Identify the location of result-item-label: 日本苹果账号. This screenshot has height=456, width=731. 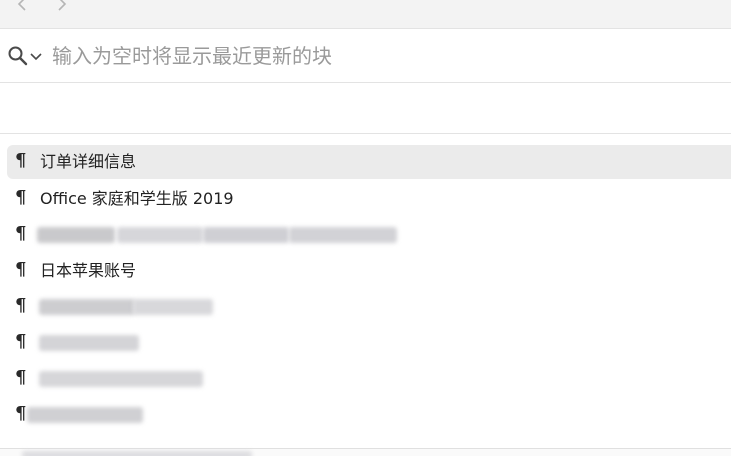
(88, 270).